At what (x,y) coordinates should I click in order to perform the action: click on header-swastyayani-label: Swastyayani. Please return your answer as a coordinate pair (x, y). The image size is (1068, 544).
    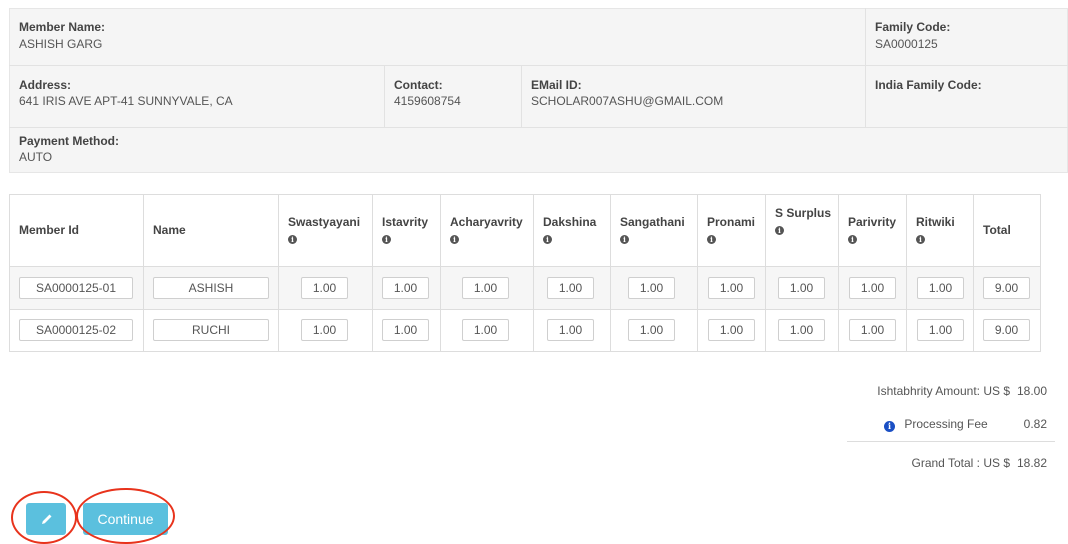
    Looking at the image, I should click on (324, 222).